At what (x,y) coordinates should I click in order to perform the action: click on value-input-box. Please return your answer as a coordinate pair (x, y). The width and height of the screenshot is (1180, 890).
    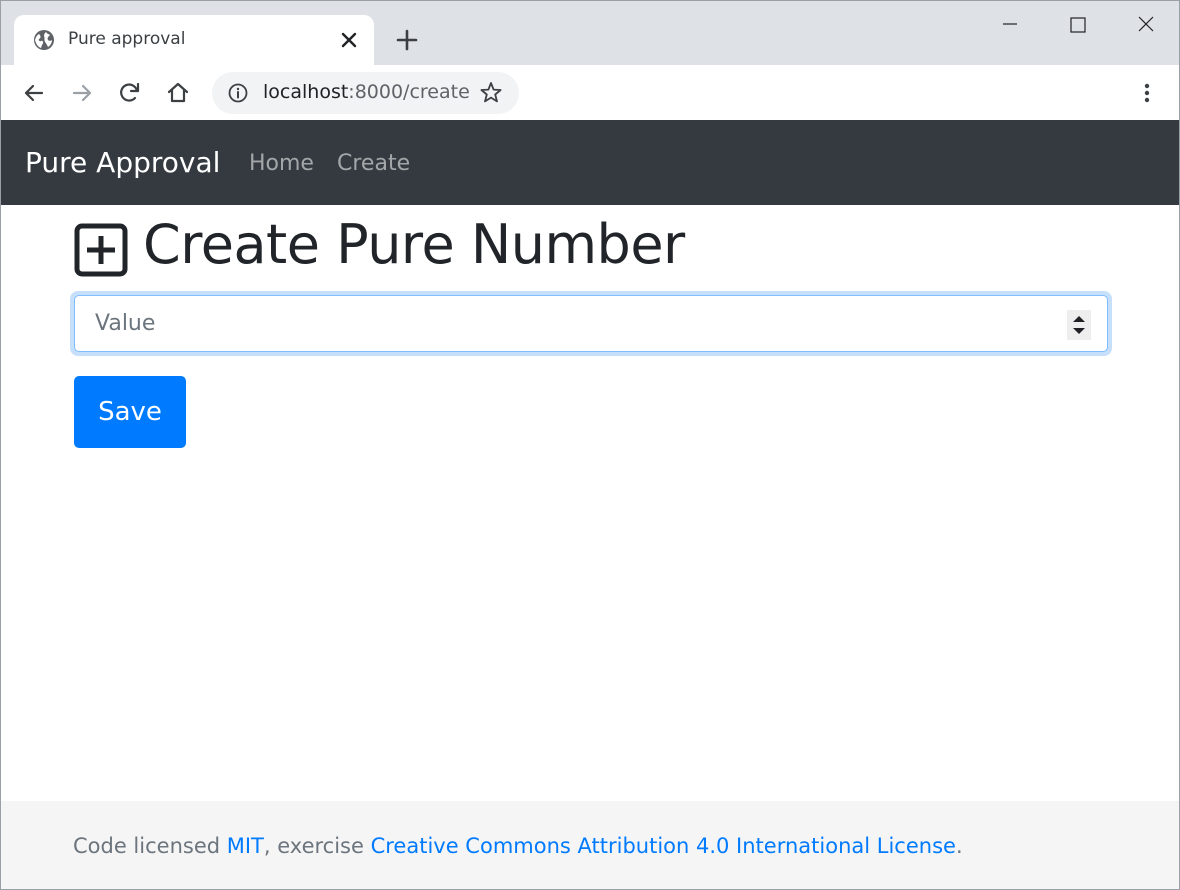
    Looking at the image, I should click on (591, 323).